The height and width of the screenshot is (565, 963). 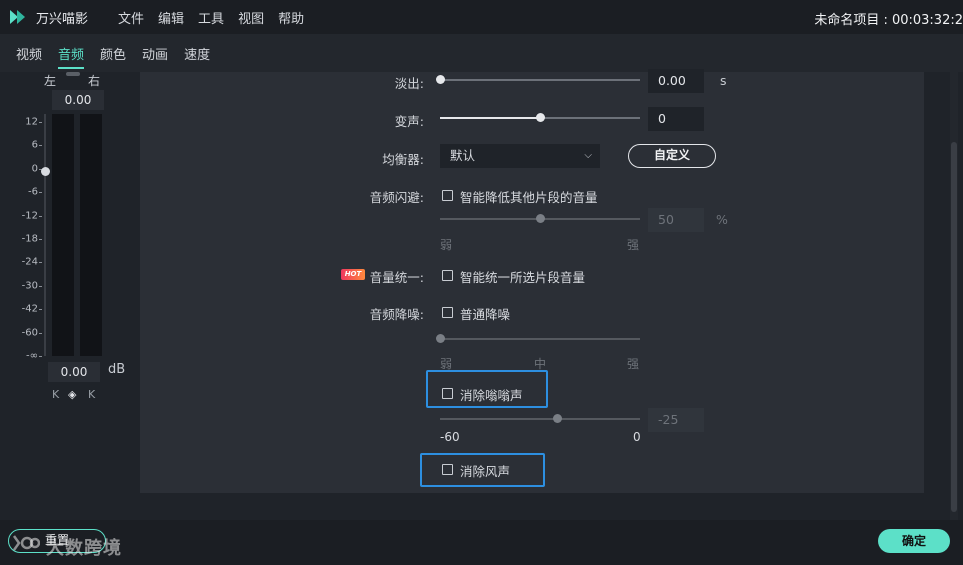 What do you see at coordinates (529, 197) in the screenshot?
I see `ducking-checkbox-label: 智能降低其他片段的音量` at bounding box center [529, 197].